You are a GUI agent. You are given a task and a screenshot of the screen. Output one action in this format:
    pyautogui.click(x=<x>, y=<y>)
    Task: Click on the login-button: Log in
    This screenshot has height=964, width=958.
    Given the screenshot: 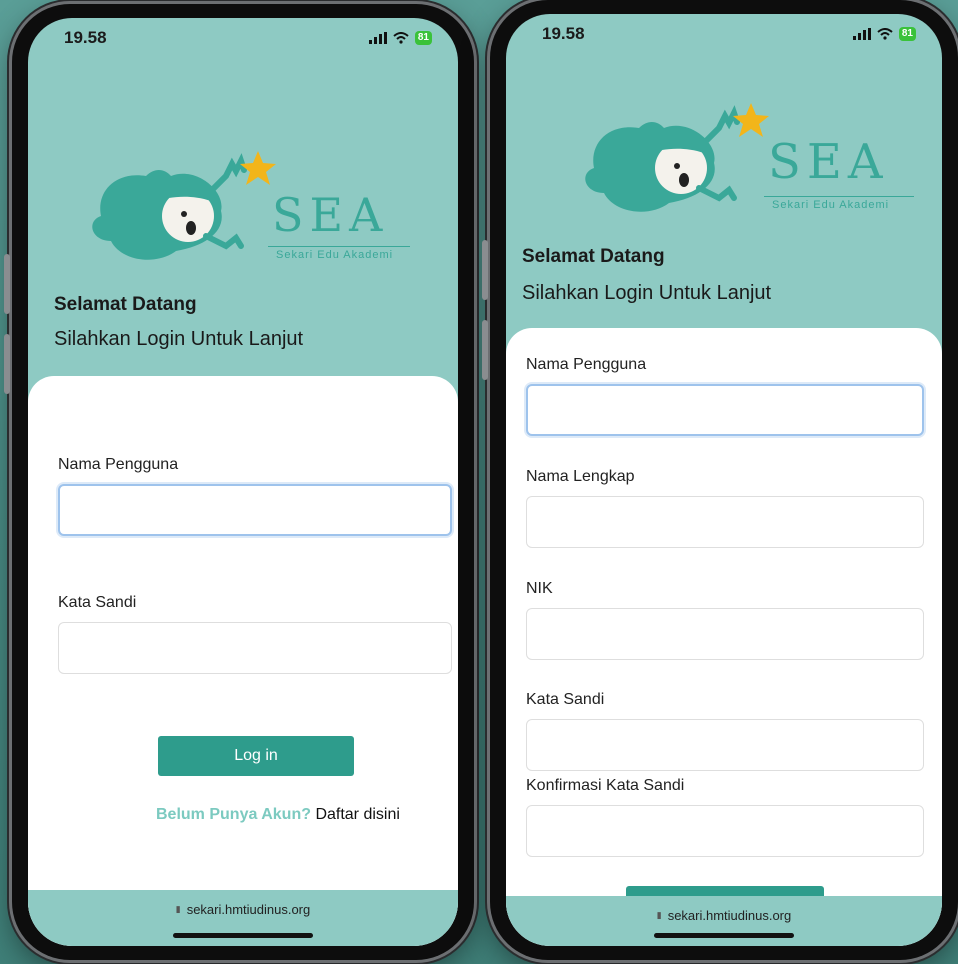 What is the action you would take?
    pyautogui.click(x=256, y=756)
    